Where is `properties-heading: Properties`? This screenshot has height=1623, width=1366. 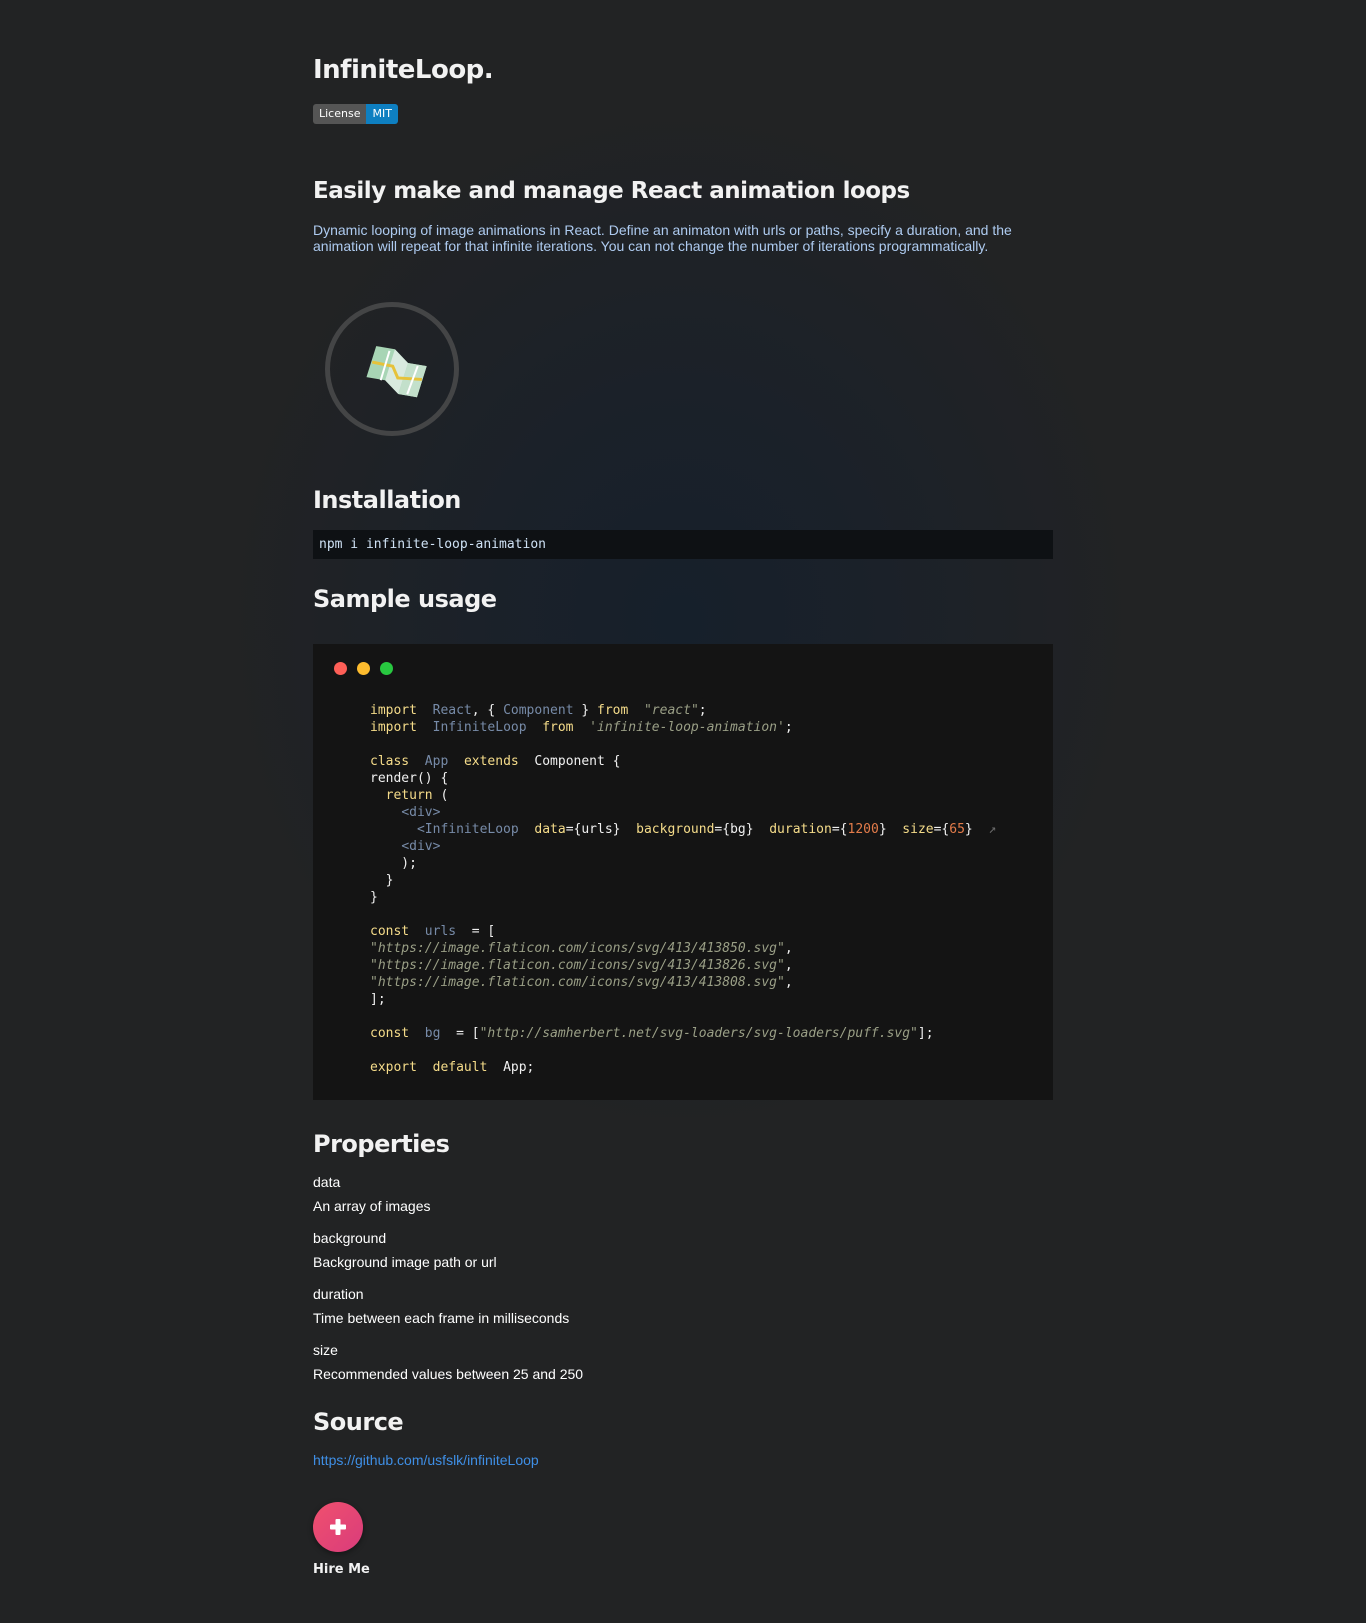 properties-heading: Properties is located at coordinates (381, 1144).